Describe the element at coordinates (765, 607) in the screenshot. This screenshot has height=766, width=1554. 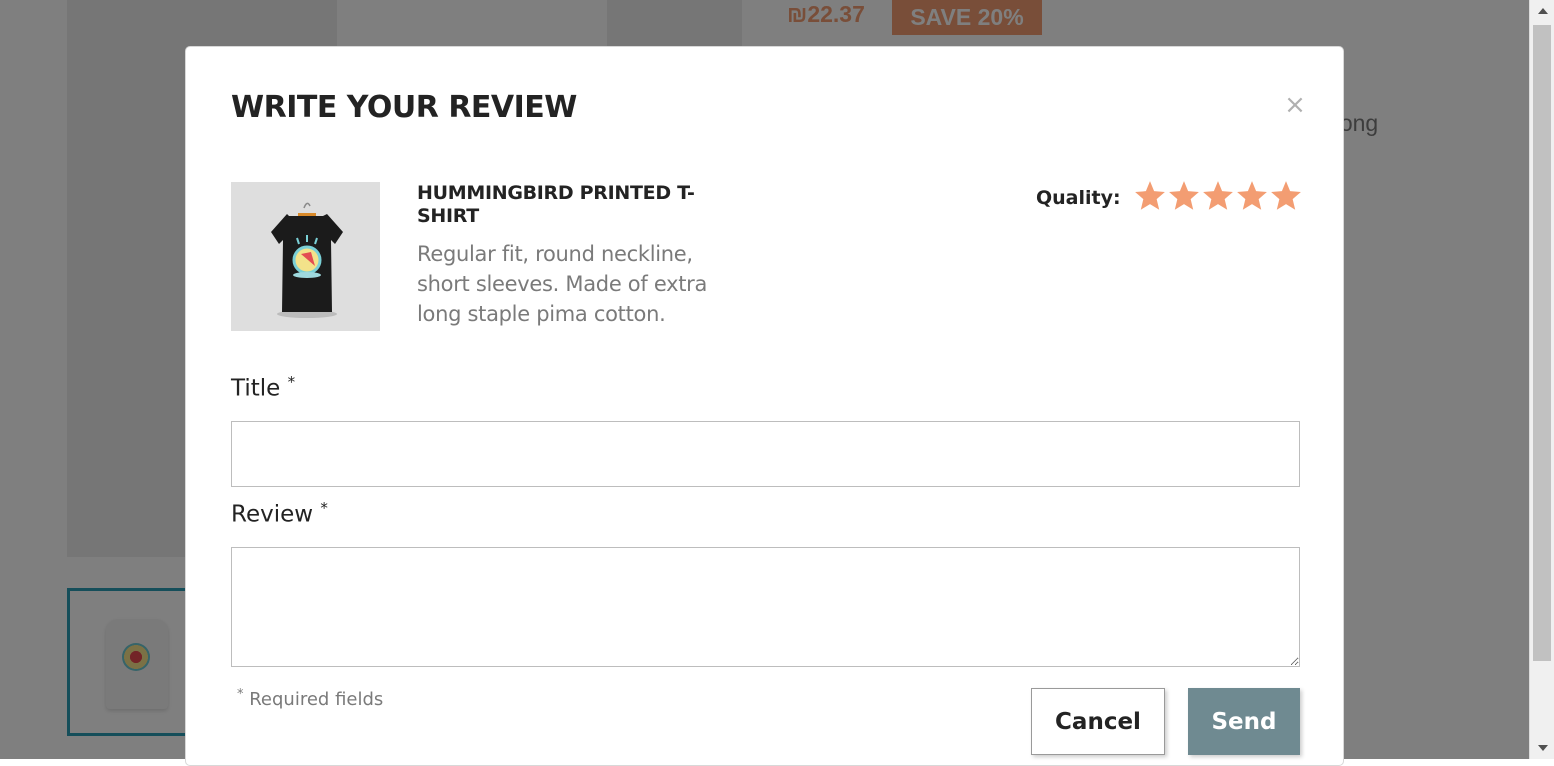
I see `review-textarea` at that location.